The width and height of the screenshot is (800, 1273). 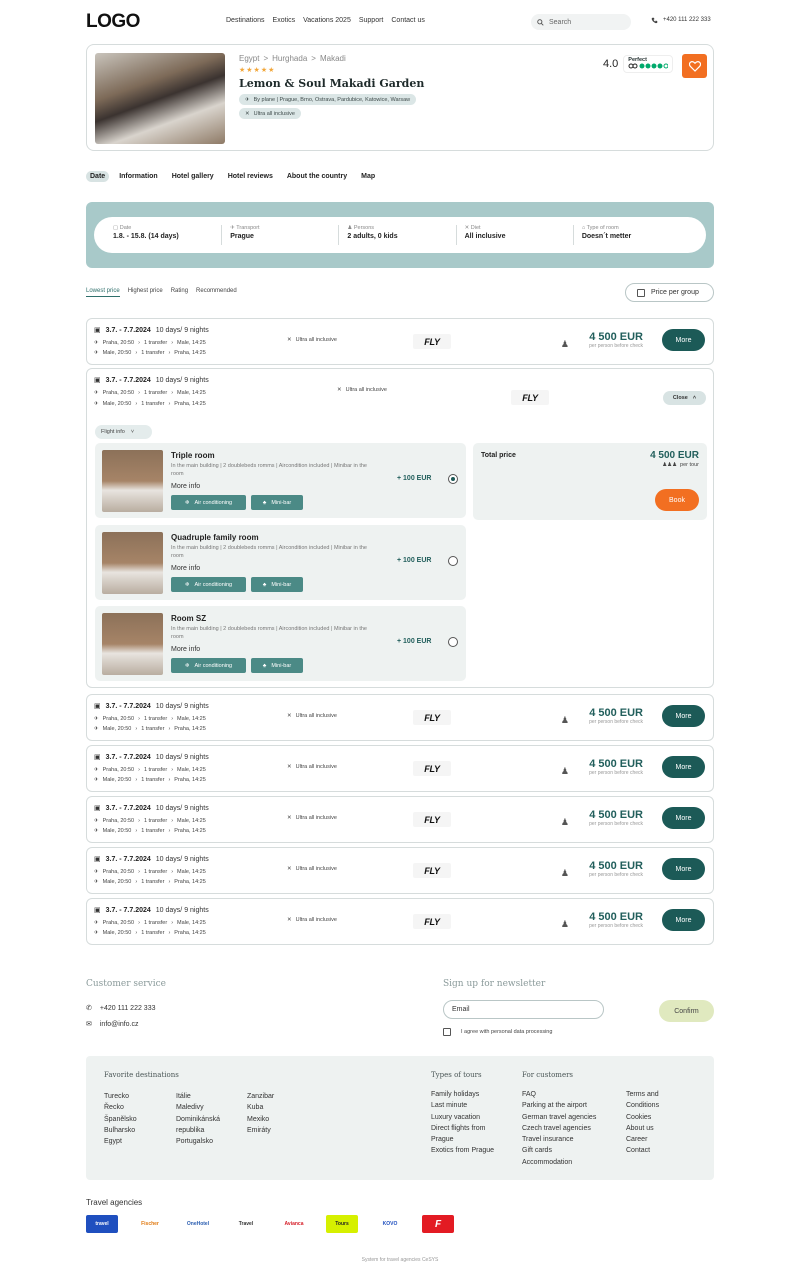 I want to click on tab-gallery: Hotel gallery, so click(x=193, y=176).